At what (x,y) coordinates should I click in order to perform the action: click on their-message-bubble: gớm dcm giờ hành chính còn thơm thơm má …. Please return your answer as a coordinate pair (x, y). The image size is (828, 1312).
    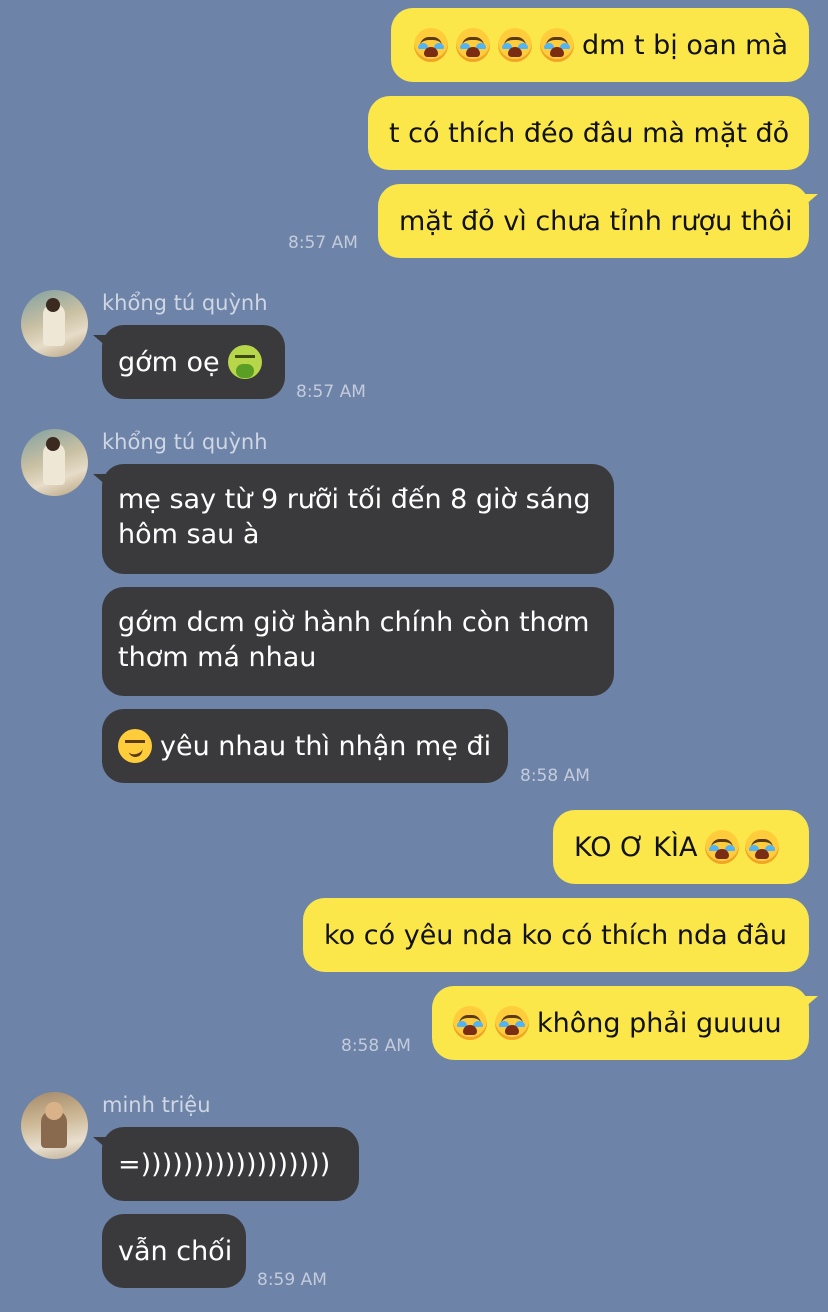
    Looking at the image, I should click on (358, 641).